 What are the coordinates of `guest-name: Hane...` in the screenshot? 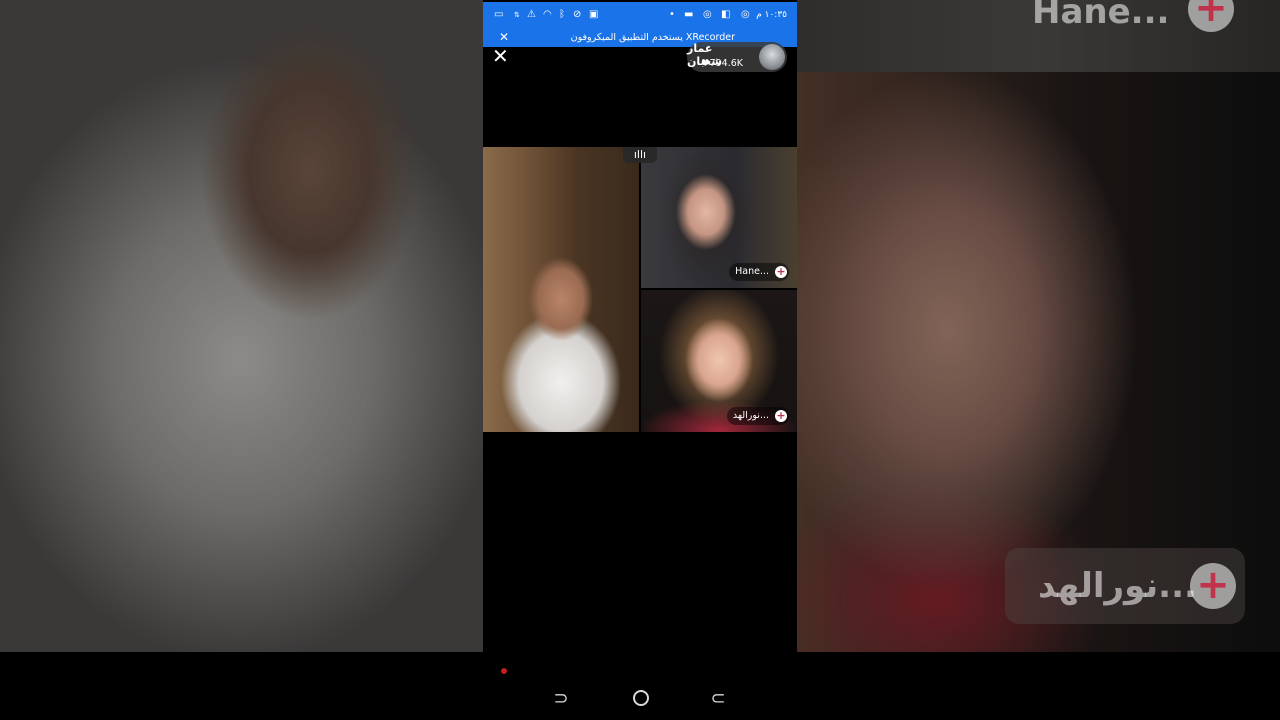 It's located at (752, 271).